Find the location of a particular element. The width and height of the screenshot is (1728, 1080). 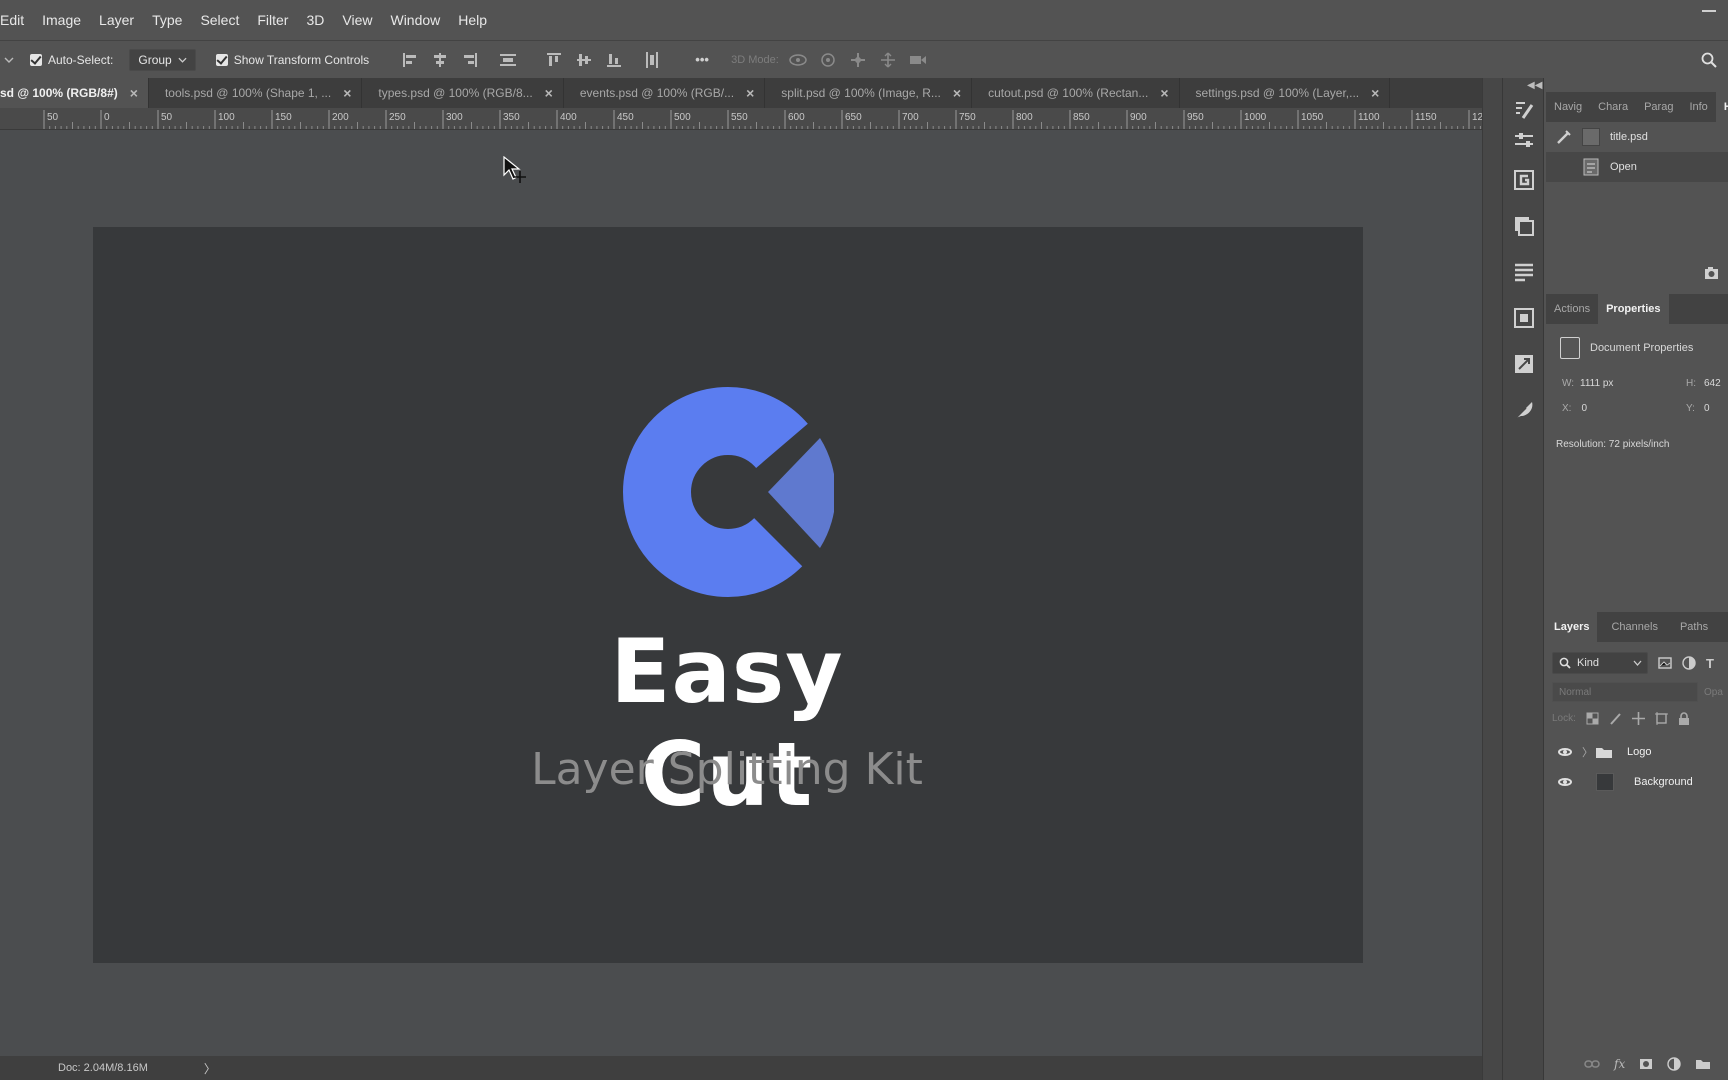

add-mask-icon is located at coordinates (1646, 1064).